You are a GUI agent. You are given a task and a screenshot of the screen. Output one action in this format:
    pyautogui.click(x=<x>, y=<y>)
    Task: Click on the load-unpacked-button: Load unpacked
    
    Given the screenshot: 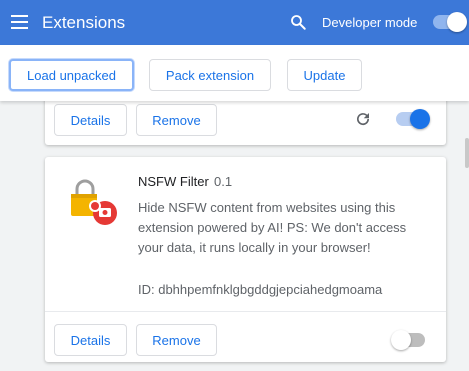 What is the action you would take?
    pyautogui.click(x=71, y=75)
    